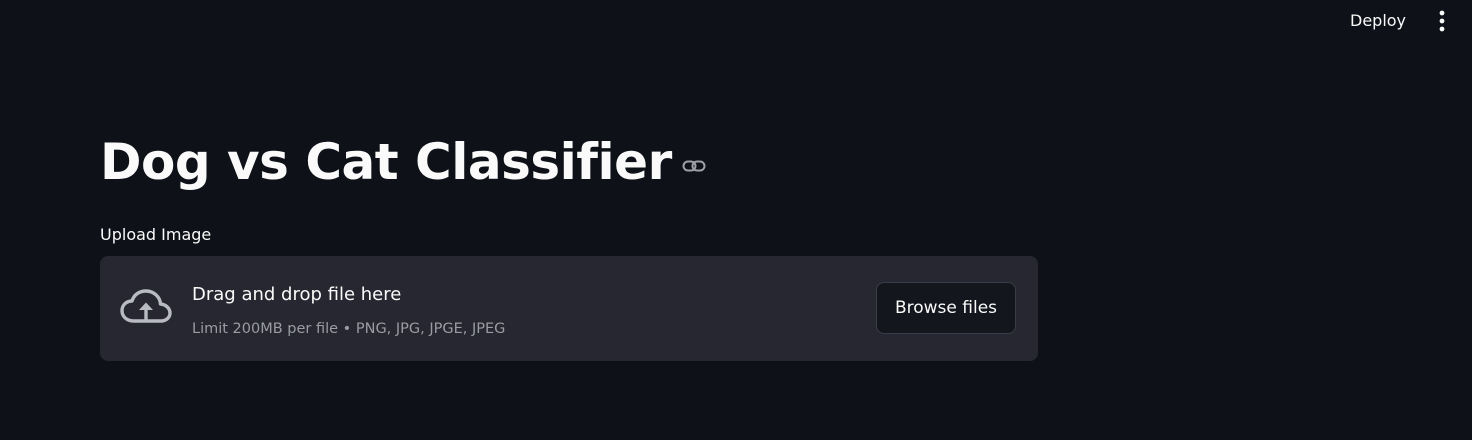  I want to click on link-icon, so click(694, 166).